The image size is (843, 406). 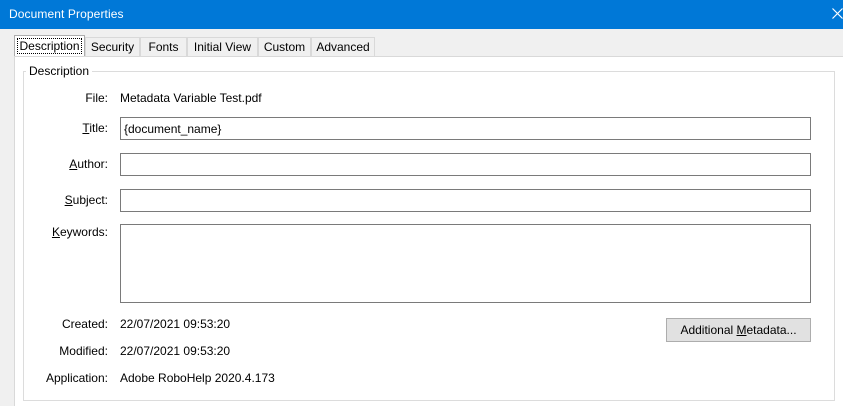 I want to click on tab-fonts: Fonts, so click(x=163, y=46).